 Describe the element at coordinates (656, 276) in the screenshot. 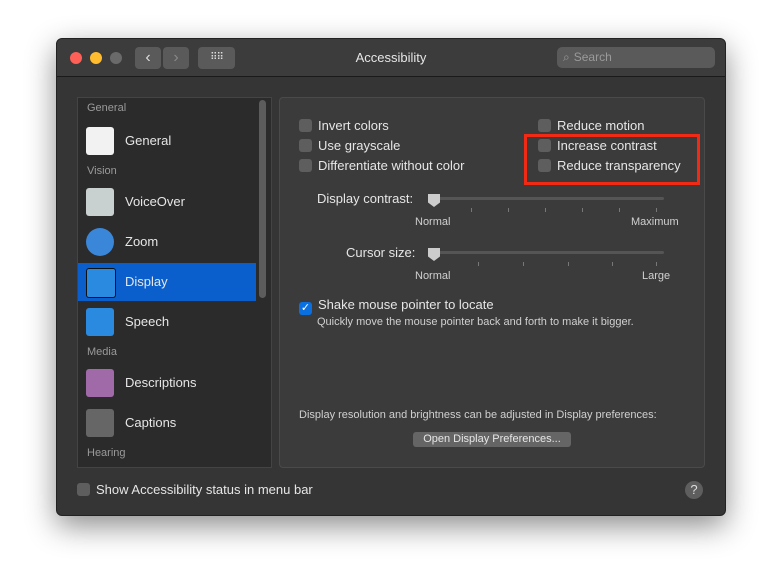

I see `cursor-max-label: Large` at that location.